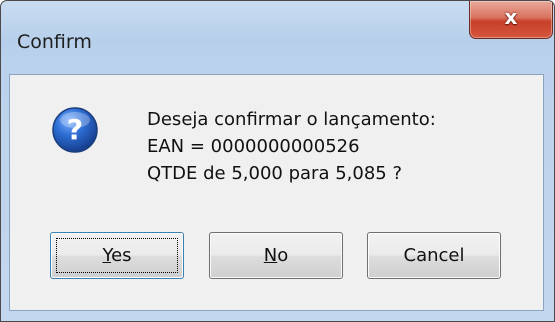 Image resolution: width=555 pixels, height=322 pixels. What do you see at coordinates (121, 255) in the screenshot?
I see `yes-label-rest: es` at bounding box center [121, 255].